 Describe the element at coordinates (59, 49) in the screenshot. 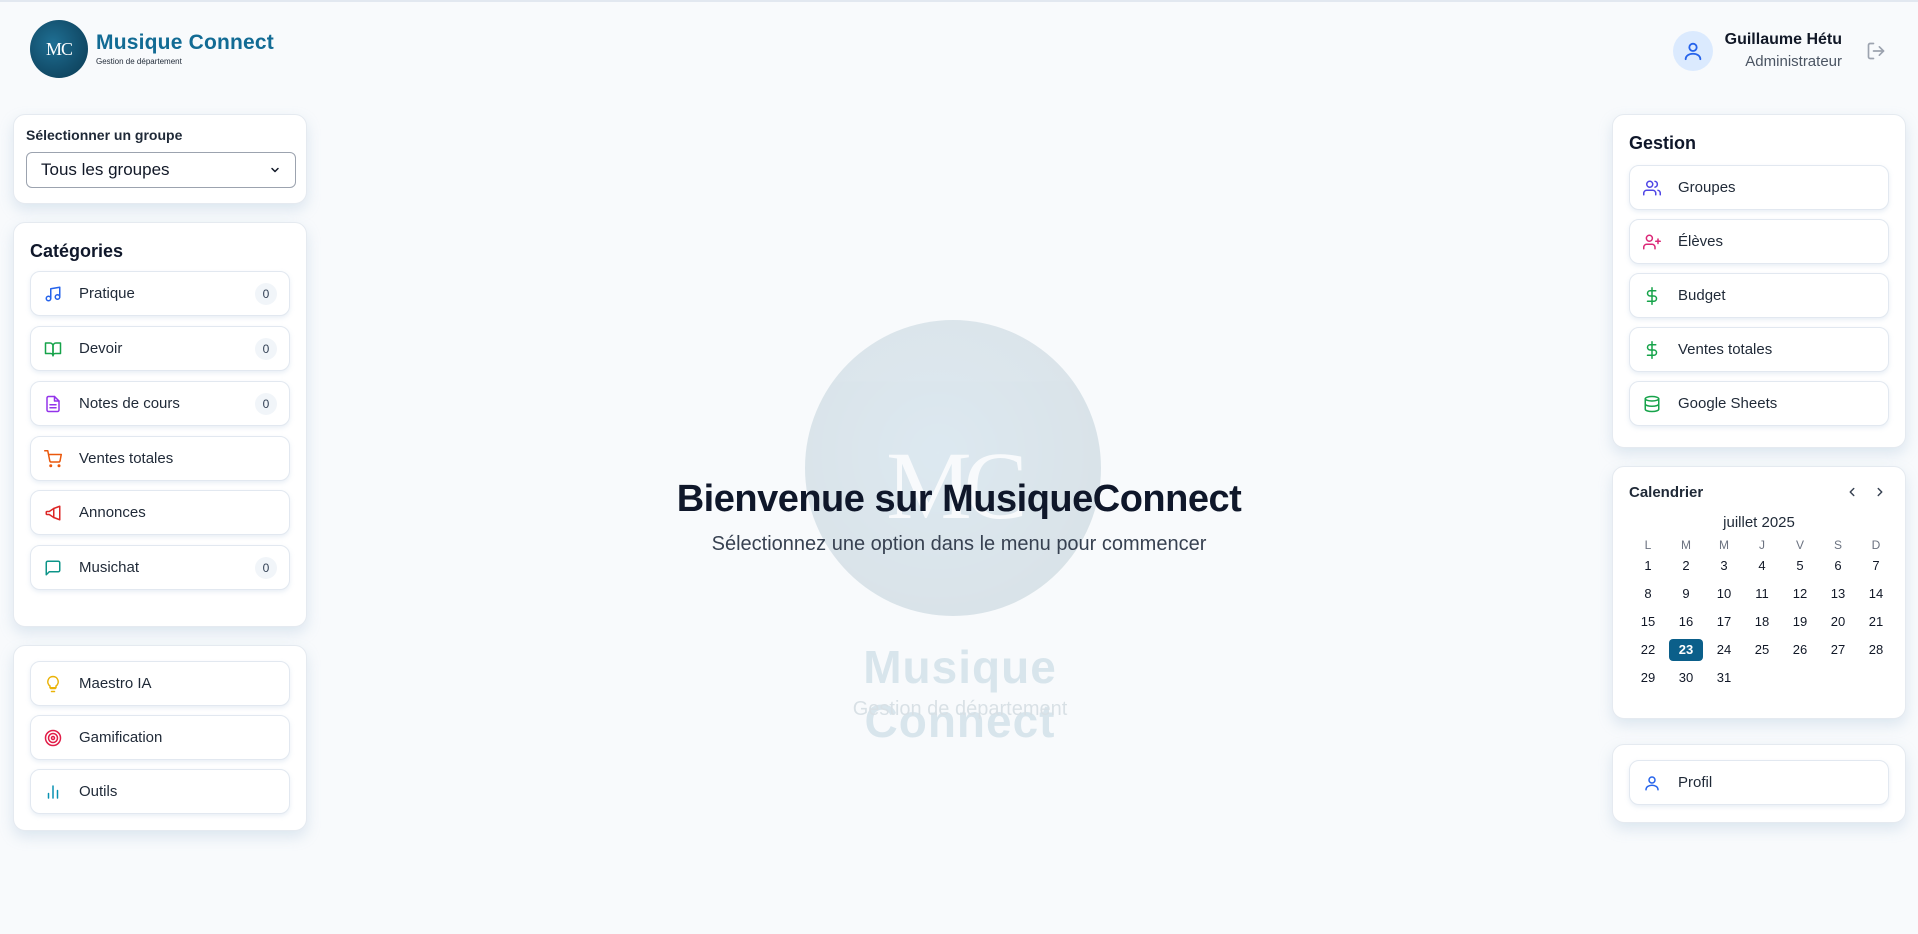

I see `logo: MC` at that location.